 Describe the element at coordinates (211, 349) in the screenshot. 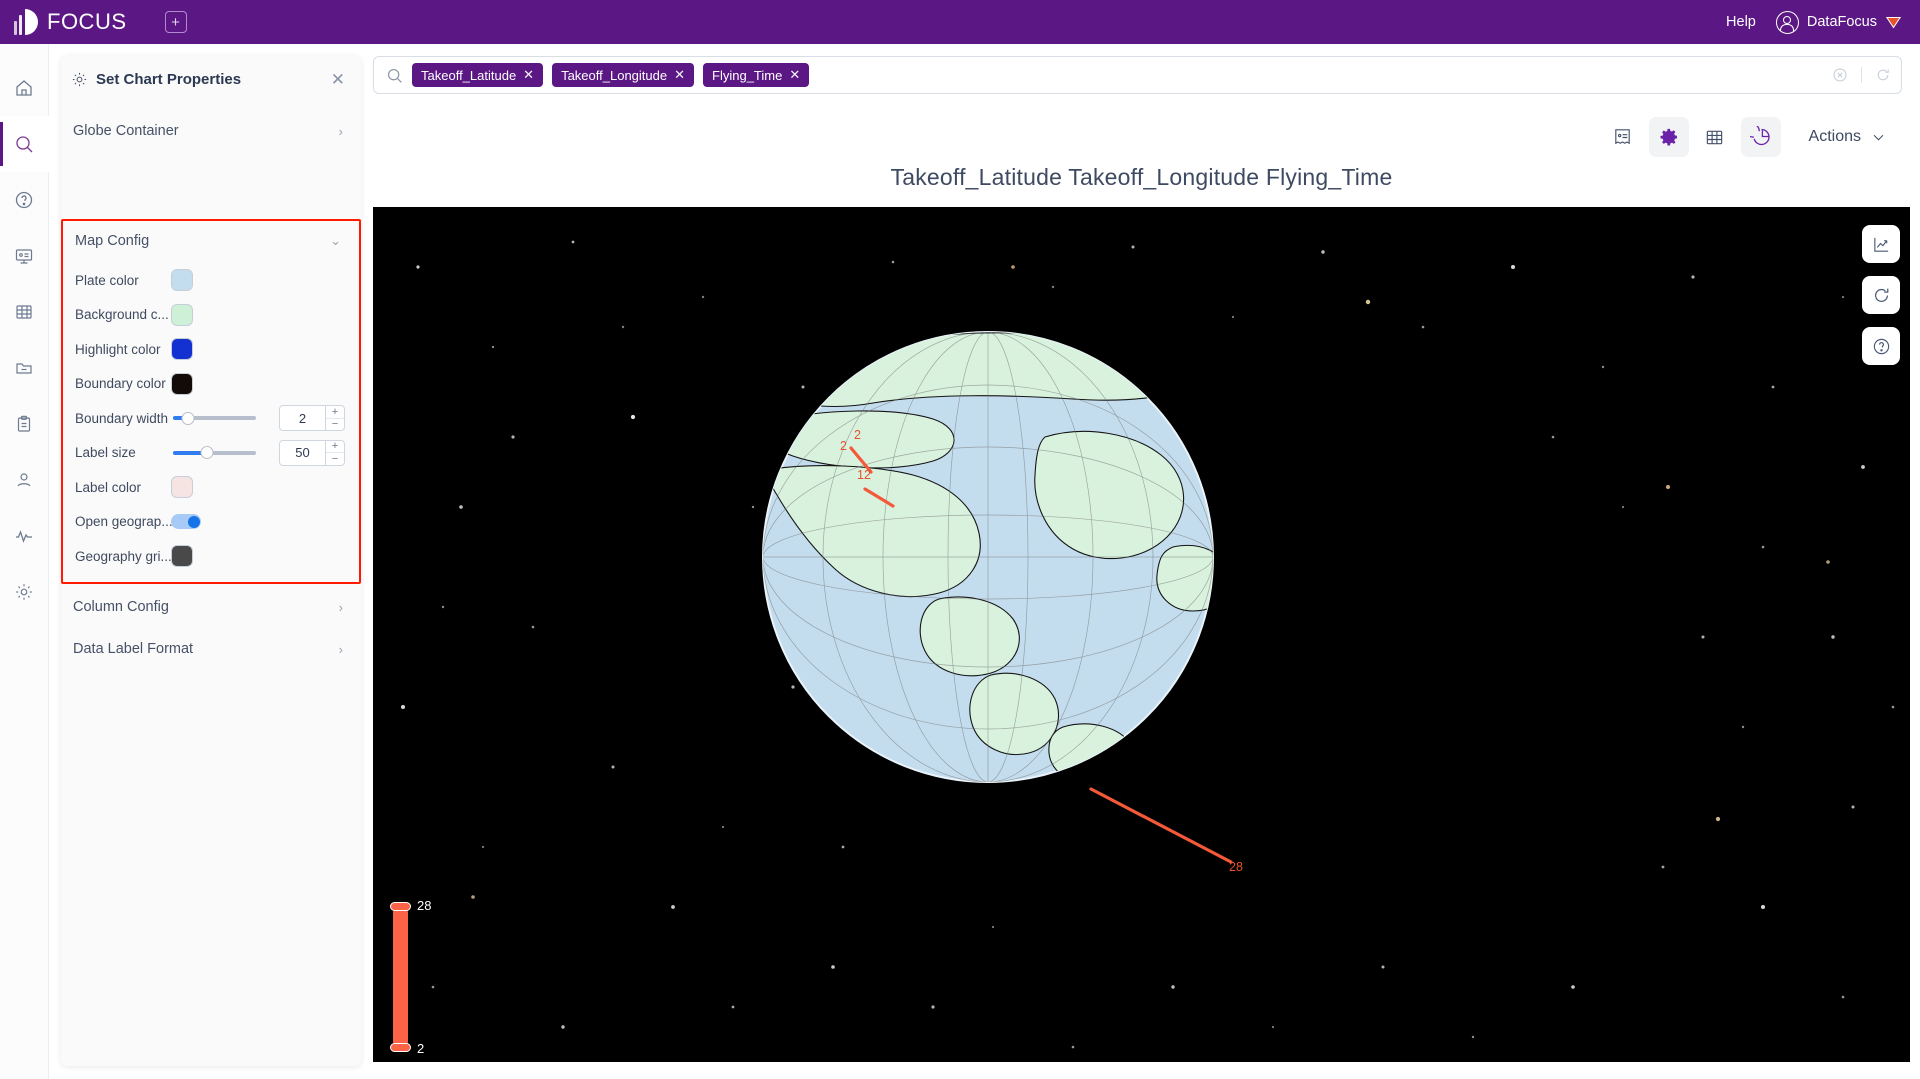

I see `property-row-highlight-color: Highlight color` at that location.